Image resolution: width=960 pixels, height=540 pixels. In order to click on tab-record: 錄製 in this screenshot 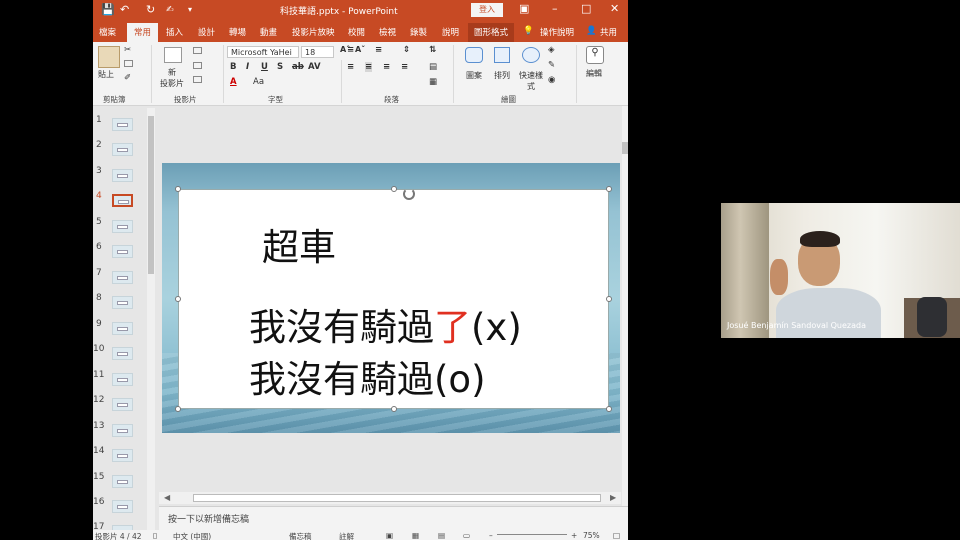, I will do `click(418, 32)`.